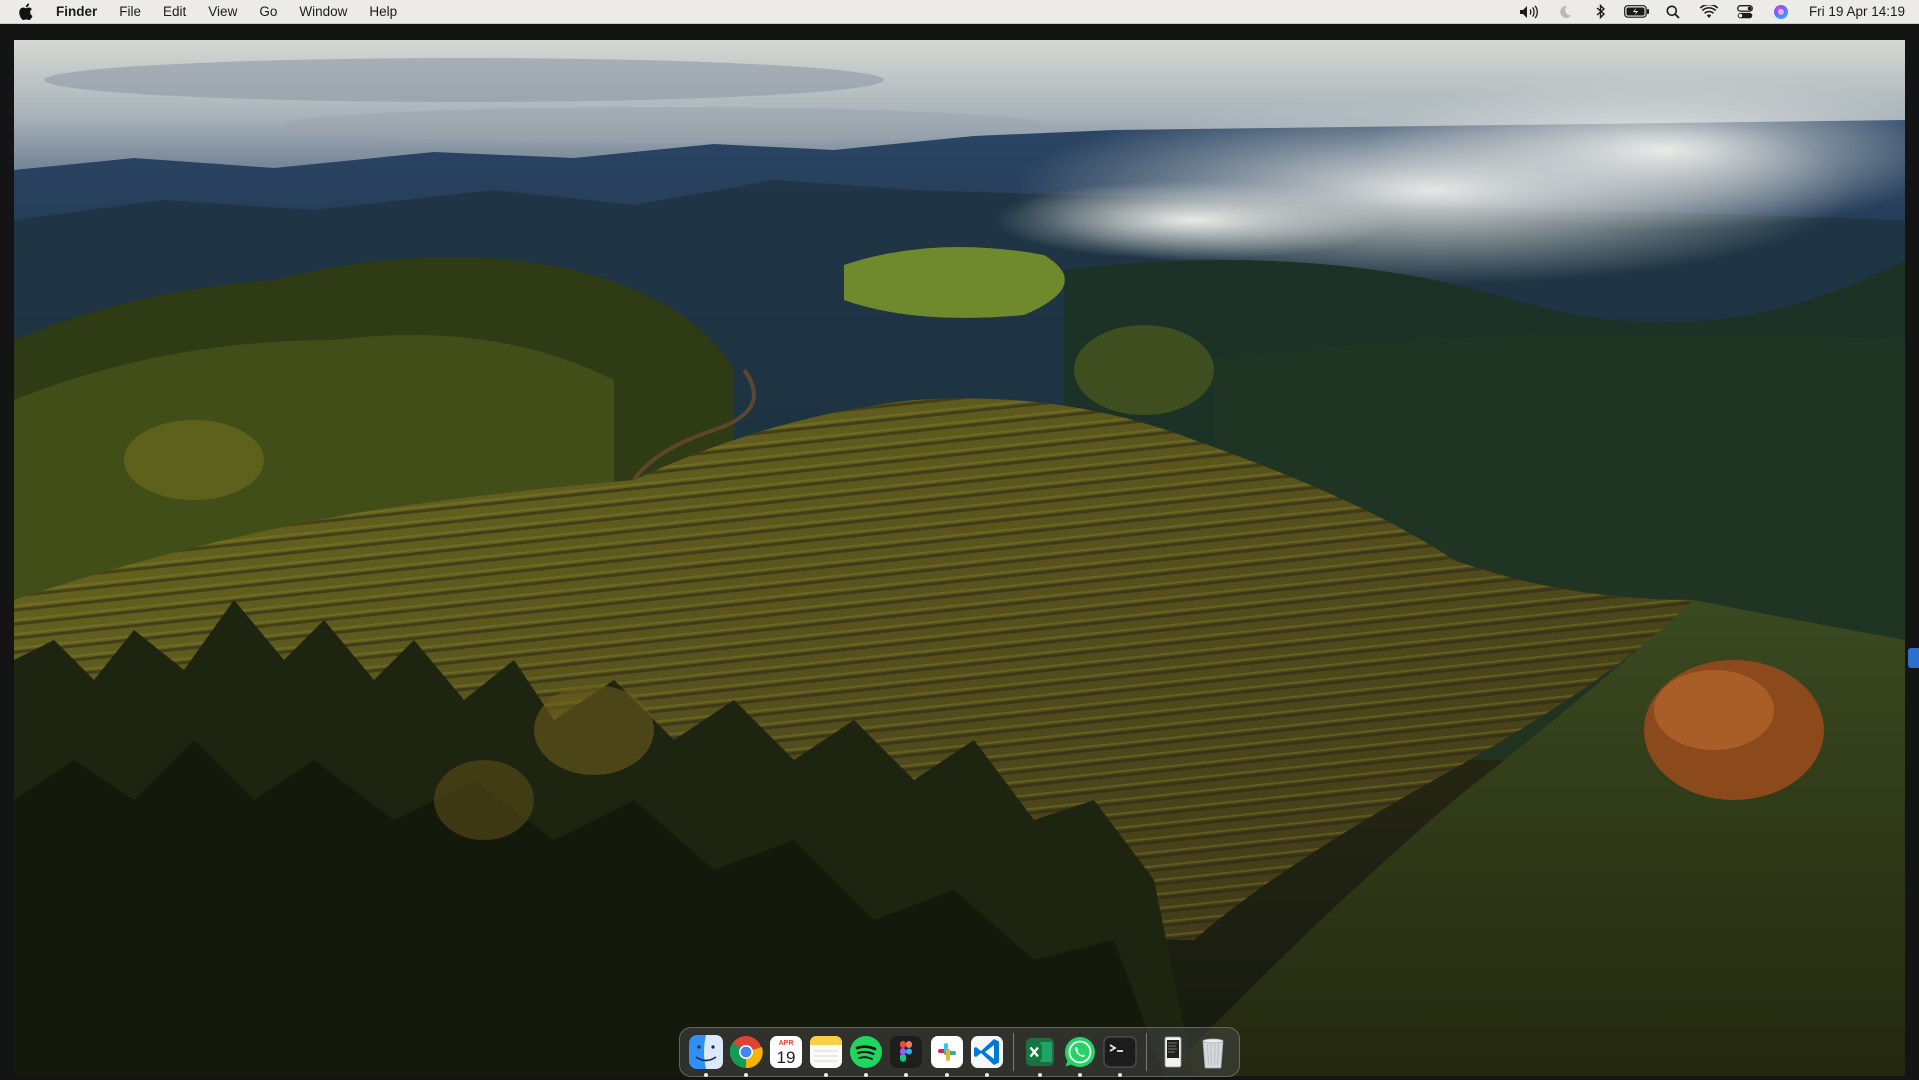 This screenshot has width=1919, height=1080. Describe the element at coordinates (383, 11) in the screenshot. I see `menu-help: Help` at that location.